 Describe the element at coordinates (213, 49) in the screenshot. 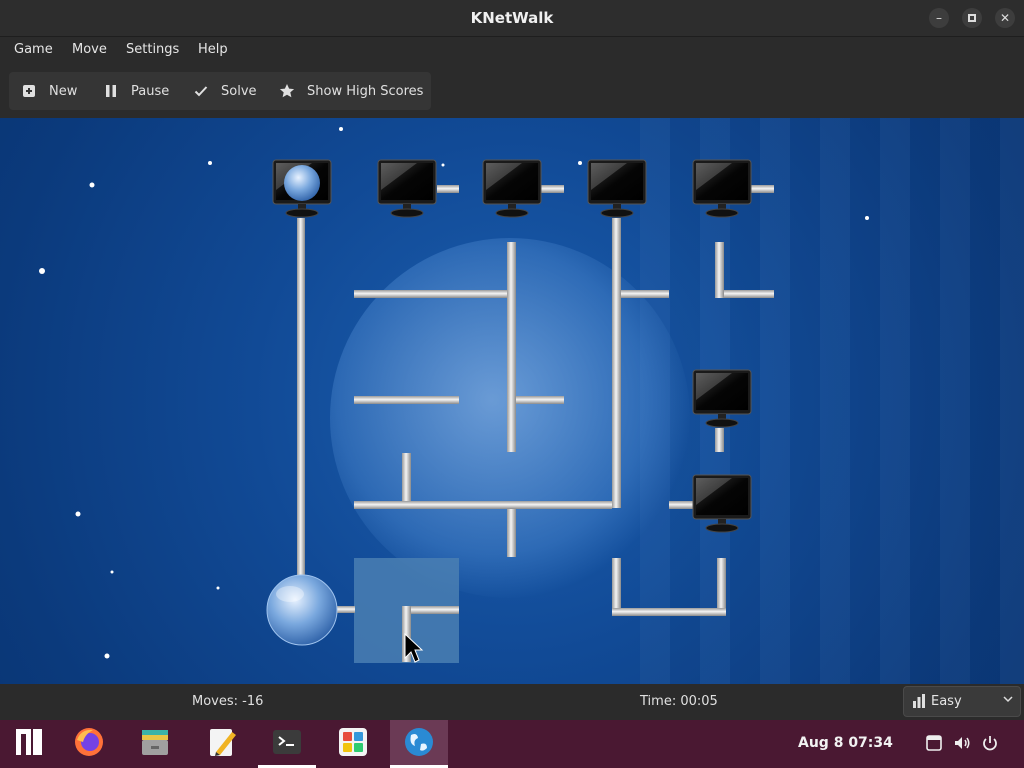

I see `menu-help: Help` at that location.